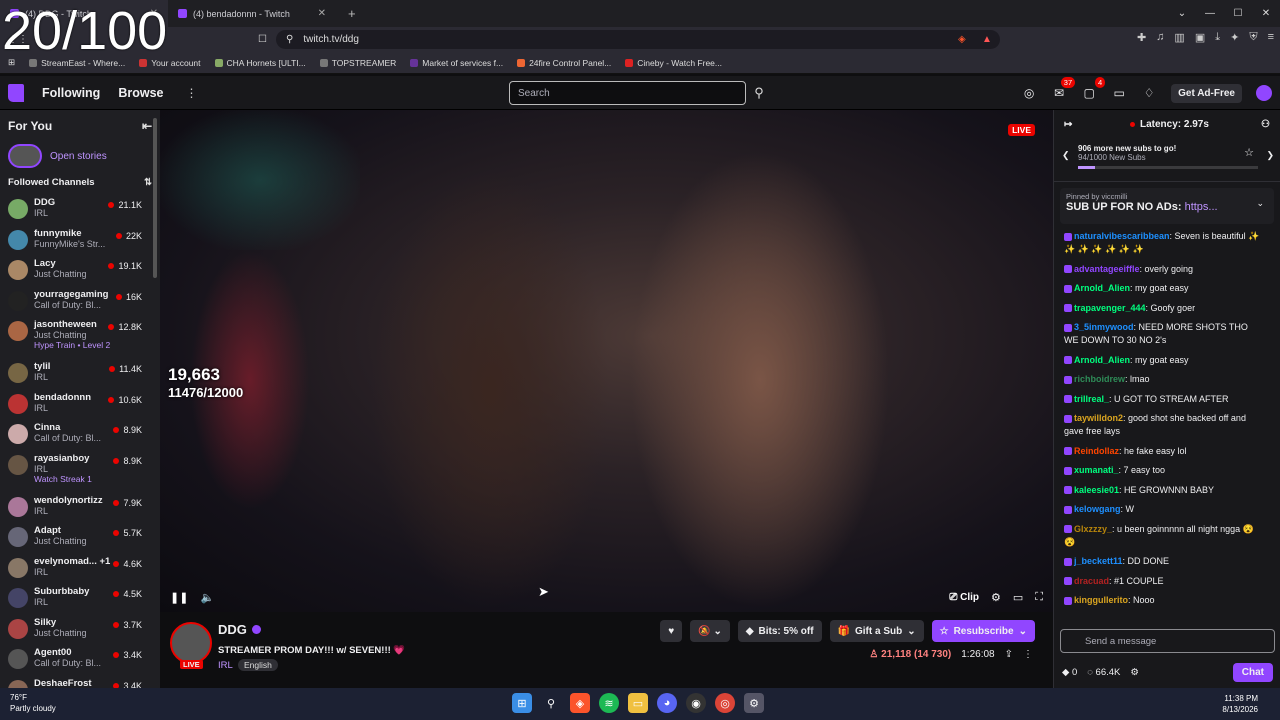 The image size is (1280, 720). Describe the element at coordinates (289, 39) in the screenshot. I see `site-info-icon: ⚲` at that location.